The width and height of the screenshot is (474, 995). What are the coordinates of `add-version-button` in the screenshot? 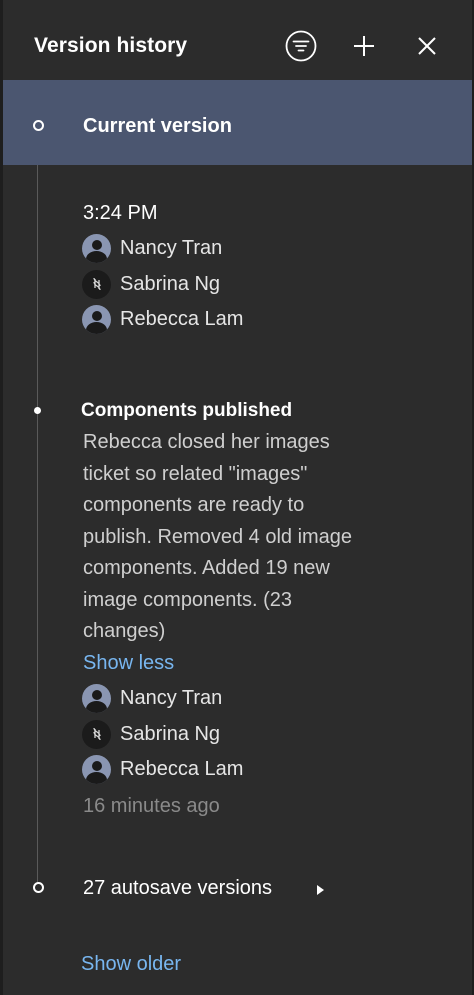 It's located at (364, 46).